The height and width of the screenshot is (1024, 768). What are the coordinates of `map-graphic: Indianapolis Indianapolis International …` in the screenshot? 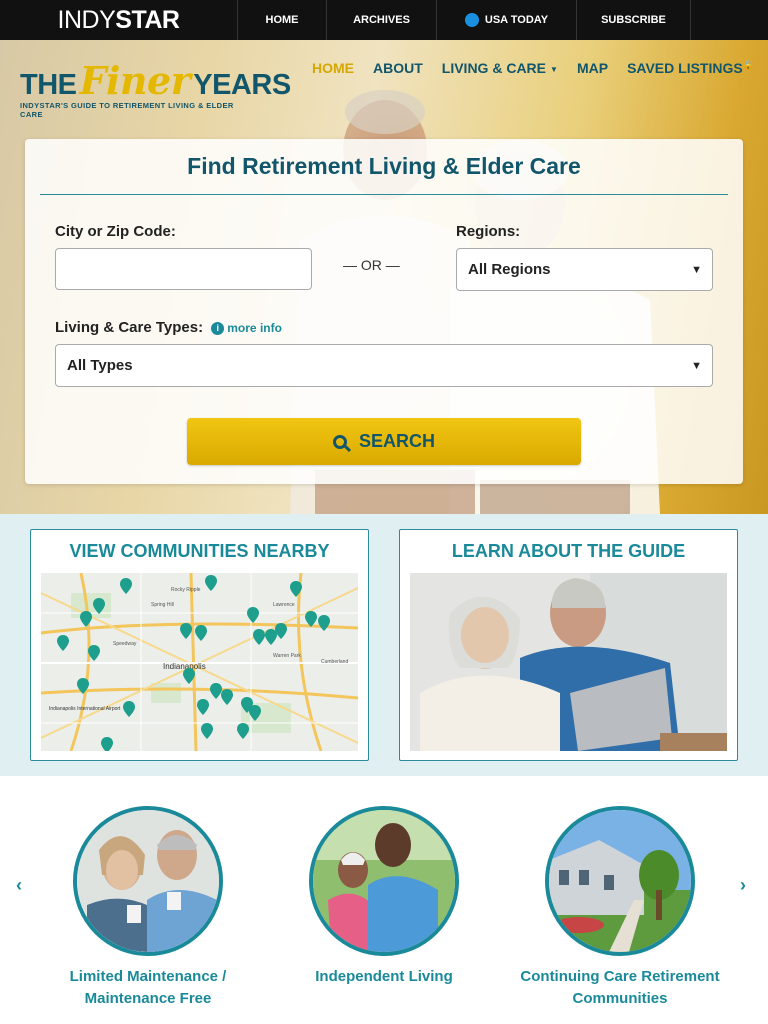 It's located at (199, 662).